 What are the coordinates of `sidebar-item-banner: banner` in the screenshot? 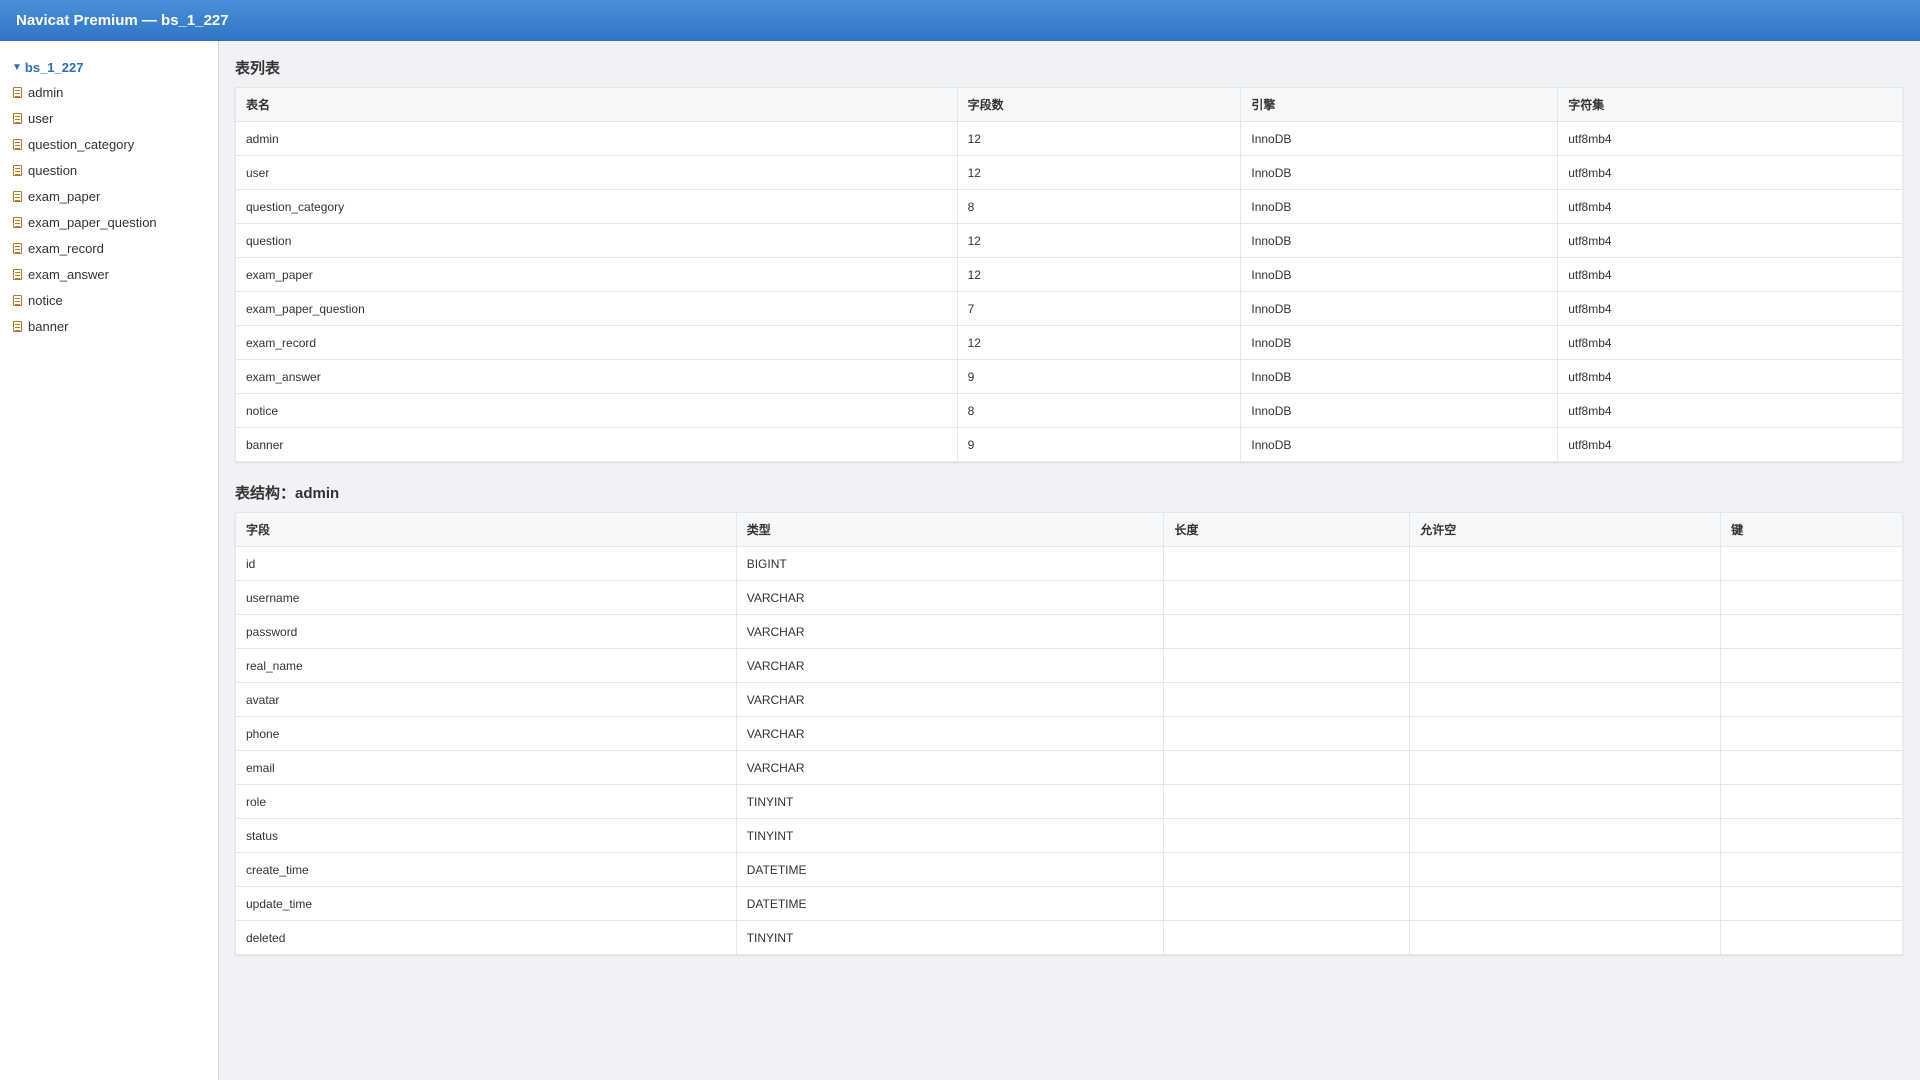 It's located at (109, 326).